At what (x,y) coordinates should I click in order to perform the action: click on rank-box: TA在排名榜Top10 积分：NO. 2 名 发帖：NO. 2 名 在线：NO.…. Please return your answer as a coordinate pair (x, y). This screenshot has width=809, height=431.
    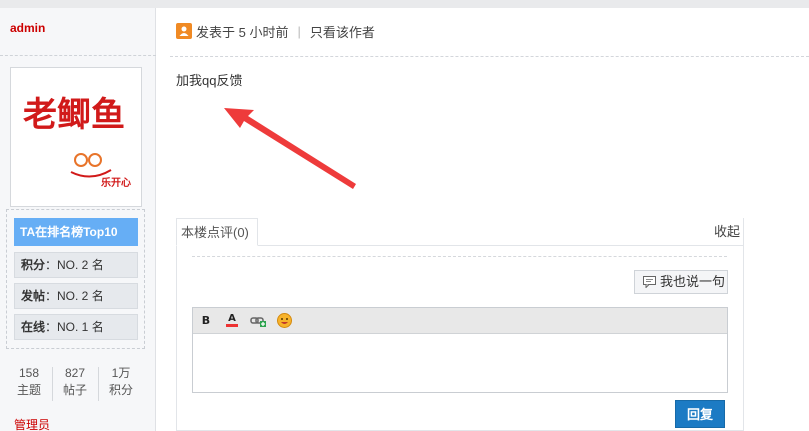
    Looking at the image, I should click on (75, 279).